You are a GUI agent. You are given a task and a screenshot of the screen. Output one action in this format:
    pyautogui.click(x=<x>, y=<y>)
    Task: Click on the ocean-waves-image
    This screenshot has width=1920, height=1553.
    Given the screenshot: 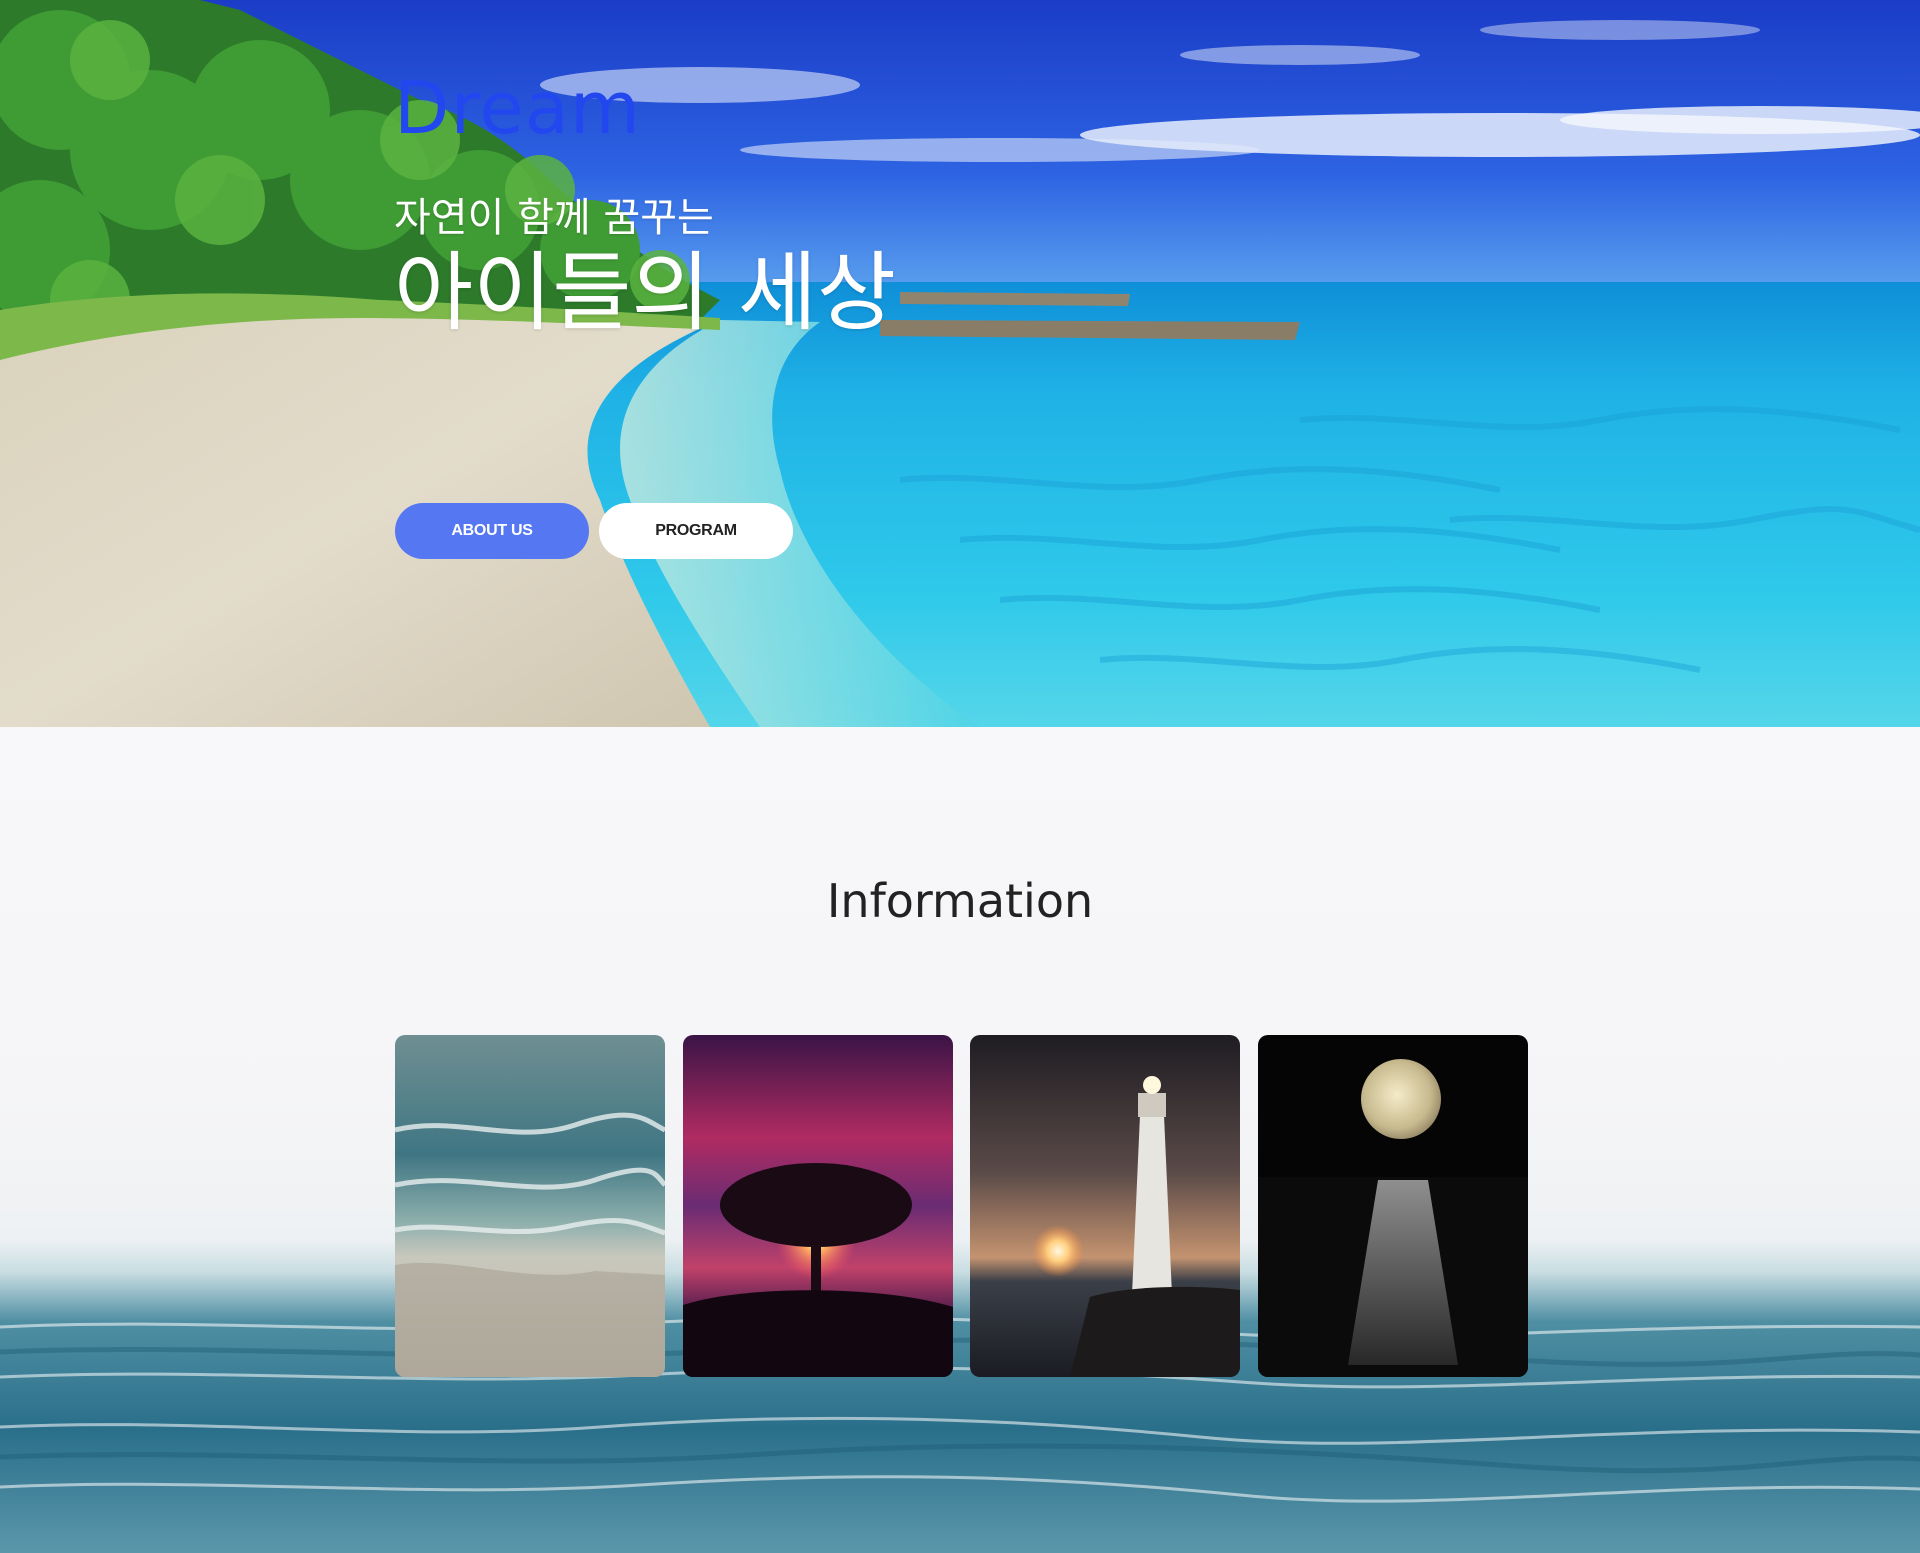 What is the action you would take?
    pyautogui.click(x=530, y=1206)
    